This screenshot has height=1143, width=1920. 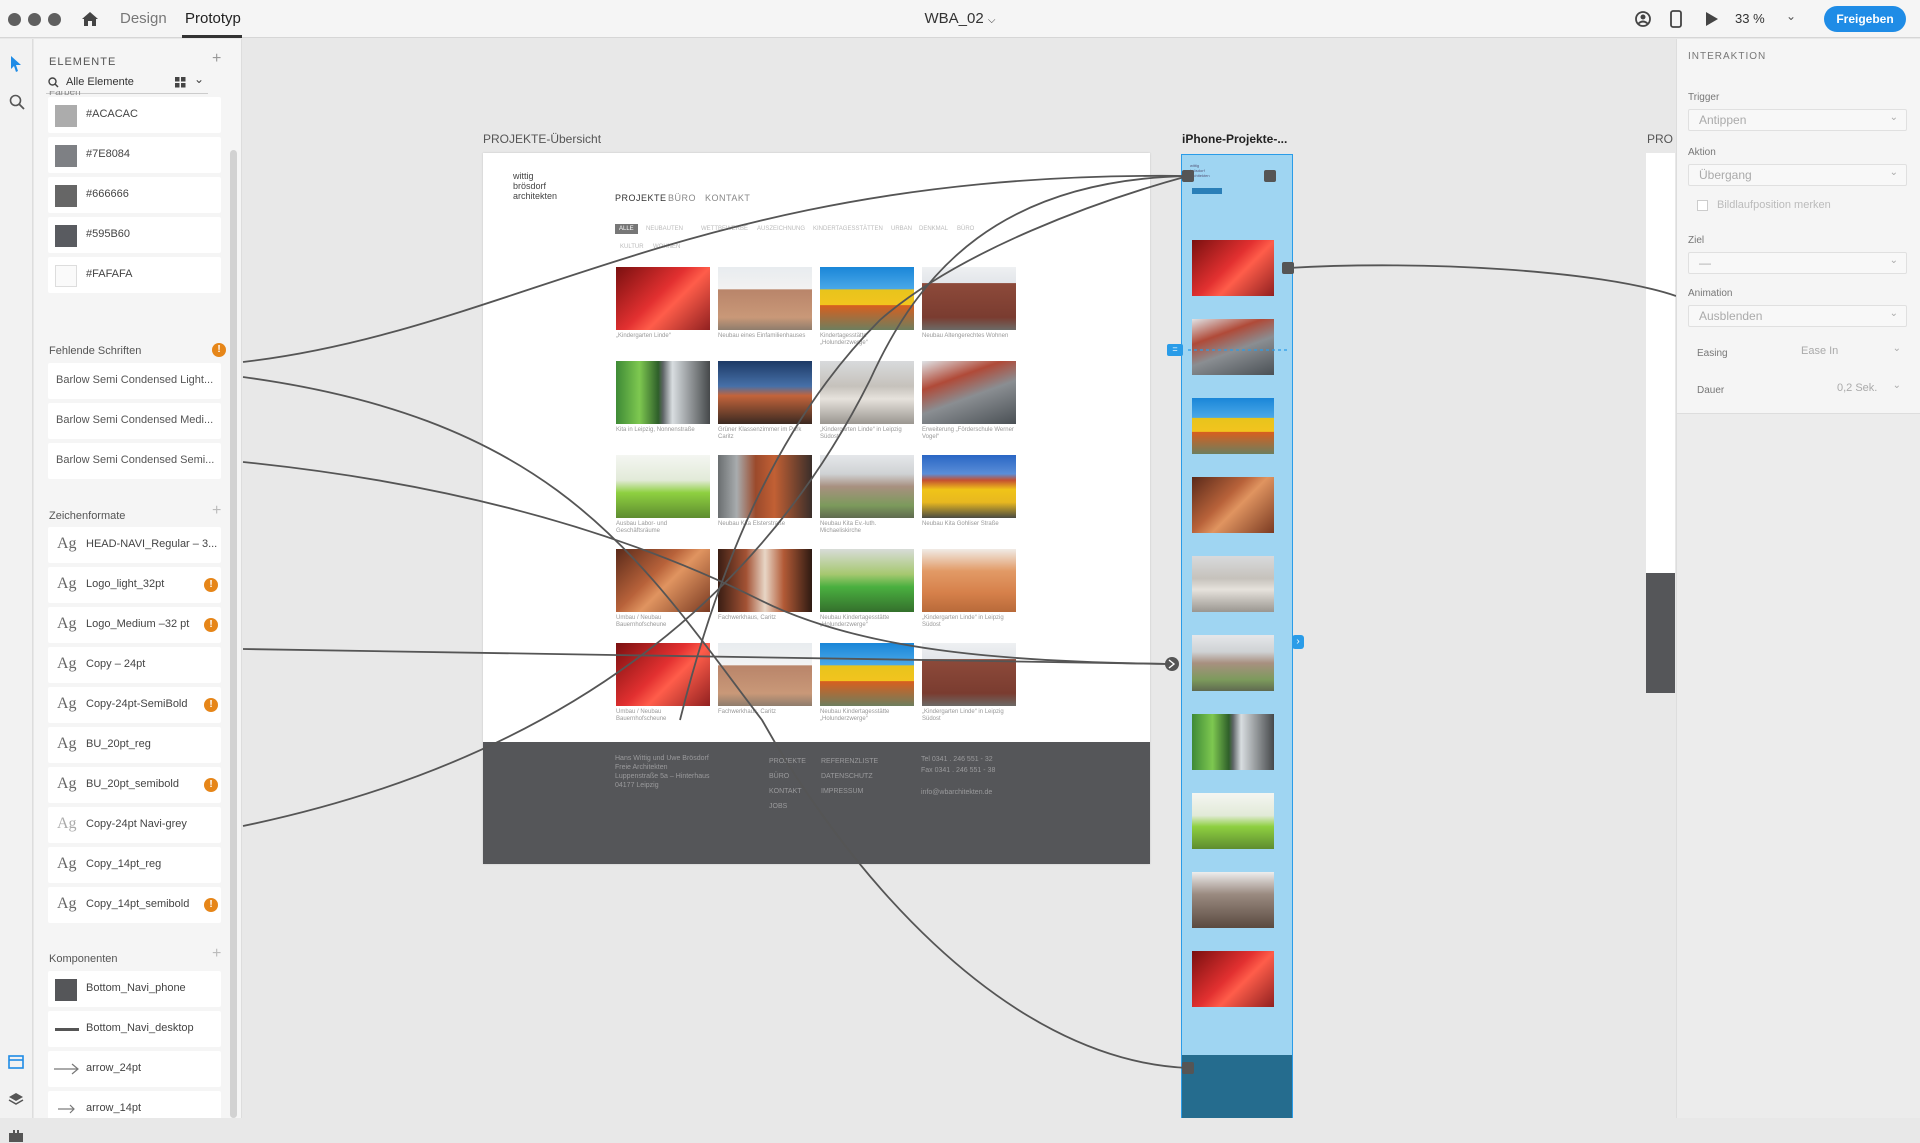 I want to click on char-style-item: Ag Copy_14pt_semibold!, so click(x=134, y=905).